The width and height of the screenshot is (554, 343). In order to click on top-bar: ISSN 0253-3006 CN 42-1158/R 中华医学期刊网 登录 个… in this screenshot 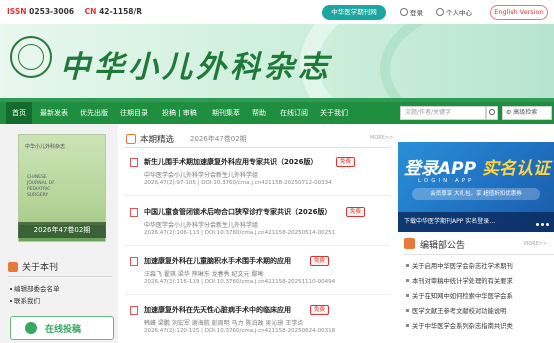, I will do `click(277, 12)`.